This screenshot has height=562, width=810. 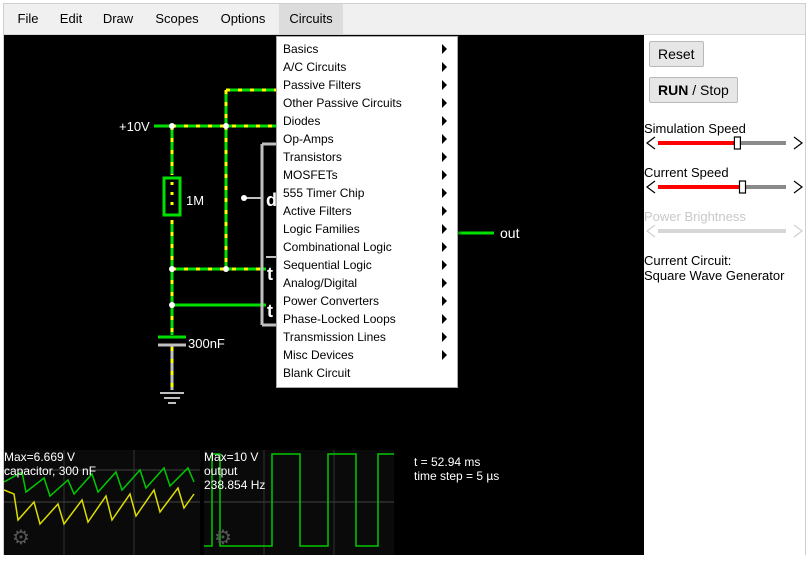 What do you see at coordinates (260, 234) in the screenshot?
I see `timer-chip: d t t` at bounding box center [260, 234].